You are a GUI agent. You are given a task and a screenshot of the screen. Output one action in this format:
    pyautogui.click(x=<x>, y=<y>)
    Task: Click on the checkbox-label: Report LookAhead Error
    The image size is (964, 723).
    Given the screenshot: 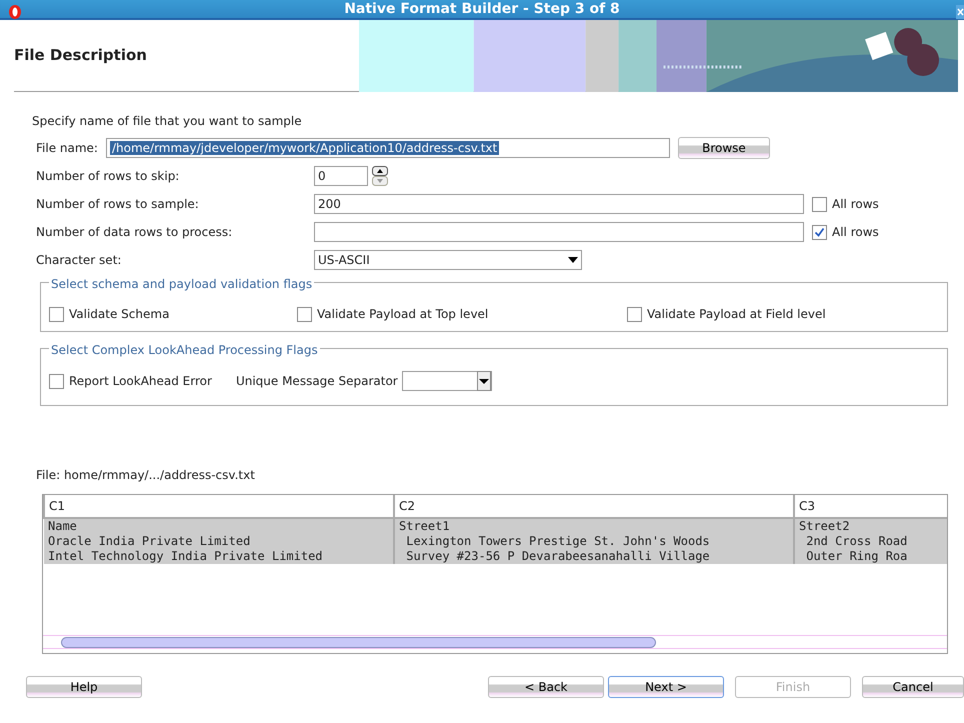 What is the action you would take?
    pyautogui.click(x=140, y=381)
    